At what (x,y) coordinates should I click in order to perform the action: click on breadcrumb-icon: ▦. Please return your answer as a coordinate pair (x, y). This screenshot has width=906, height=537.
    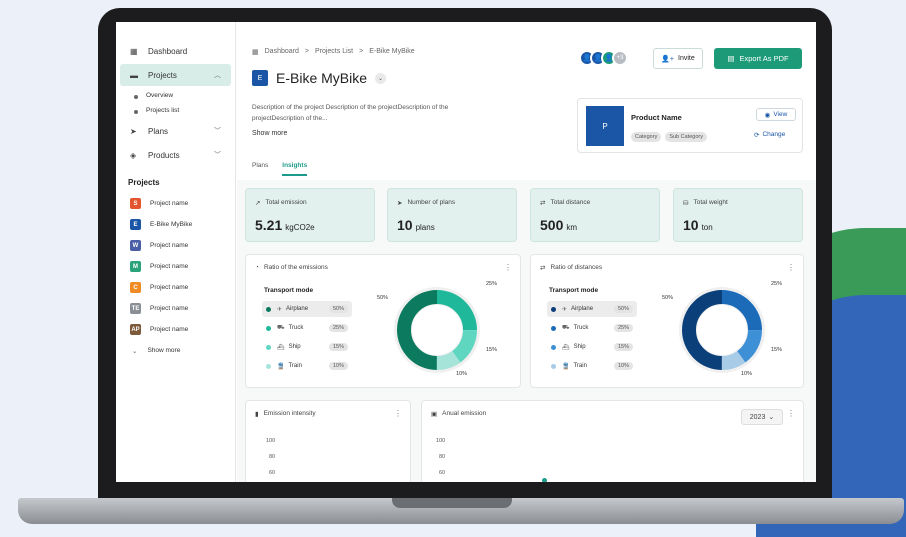
    Looking at the image, I should click on (255, 52).